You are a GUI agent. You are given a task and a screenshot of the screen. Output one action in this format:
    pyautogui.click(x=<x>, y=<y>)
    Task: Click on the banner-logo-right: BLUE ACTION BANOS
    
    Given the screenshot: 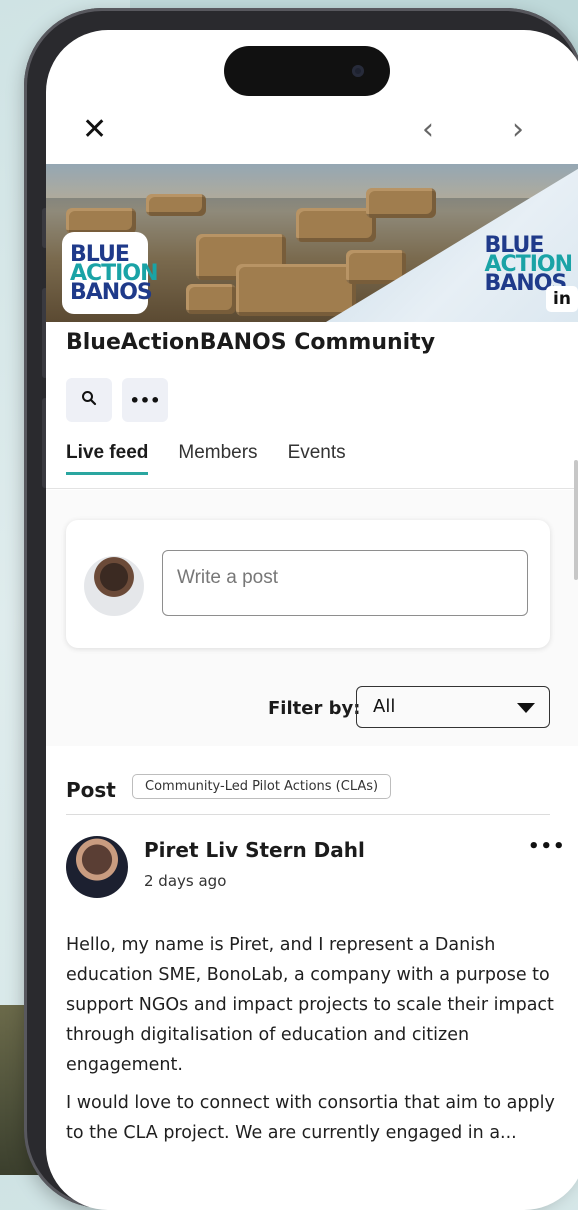 What is the action you would take?
    pyautogui.click(x=529, y=265)
    